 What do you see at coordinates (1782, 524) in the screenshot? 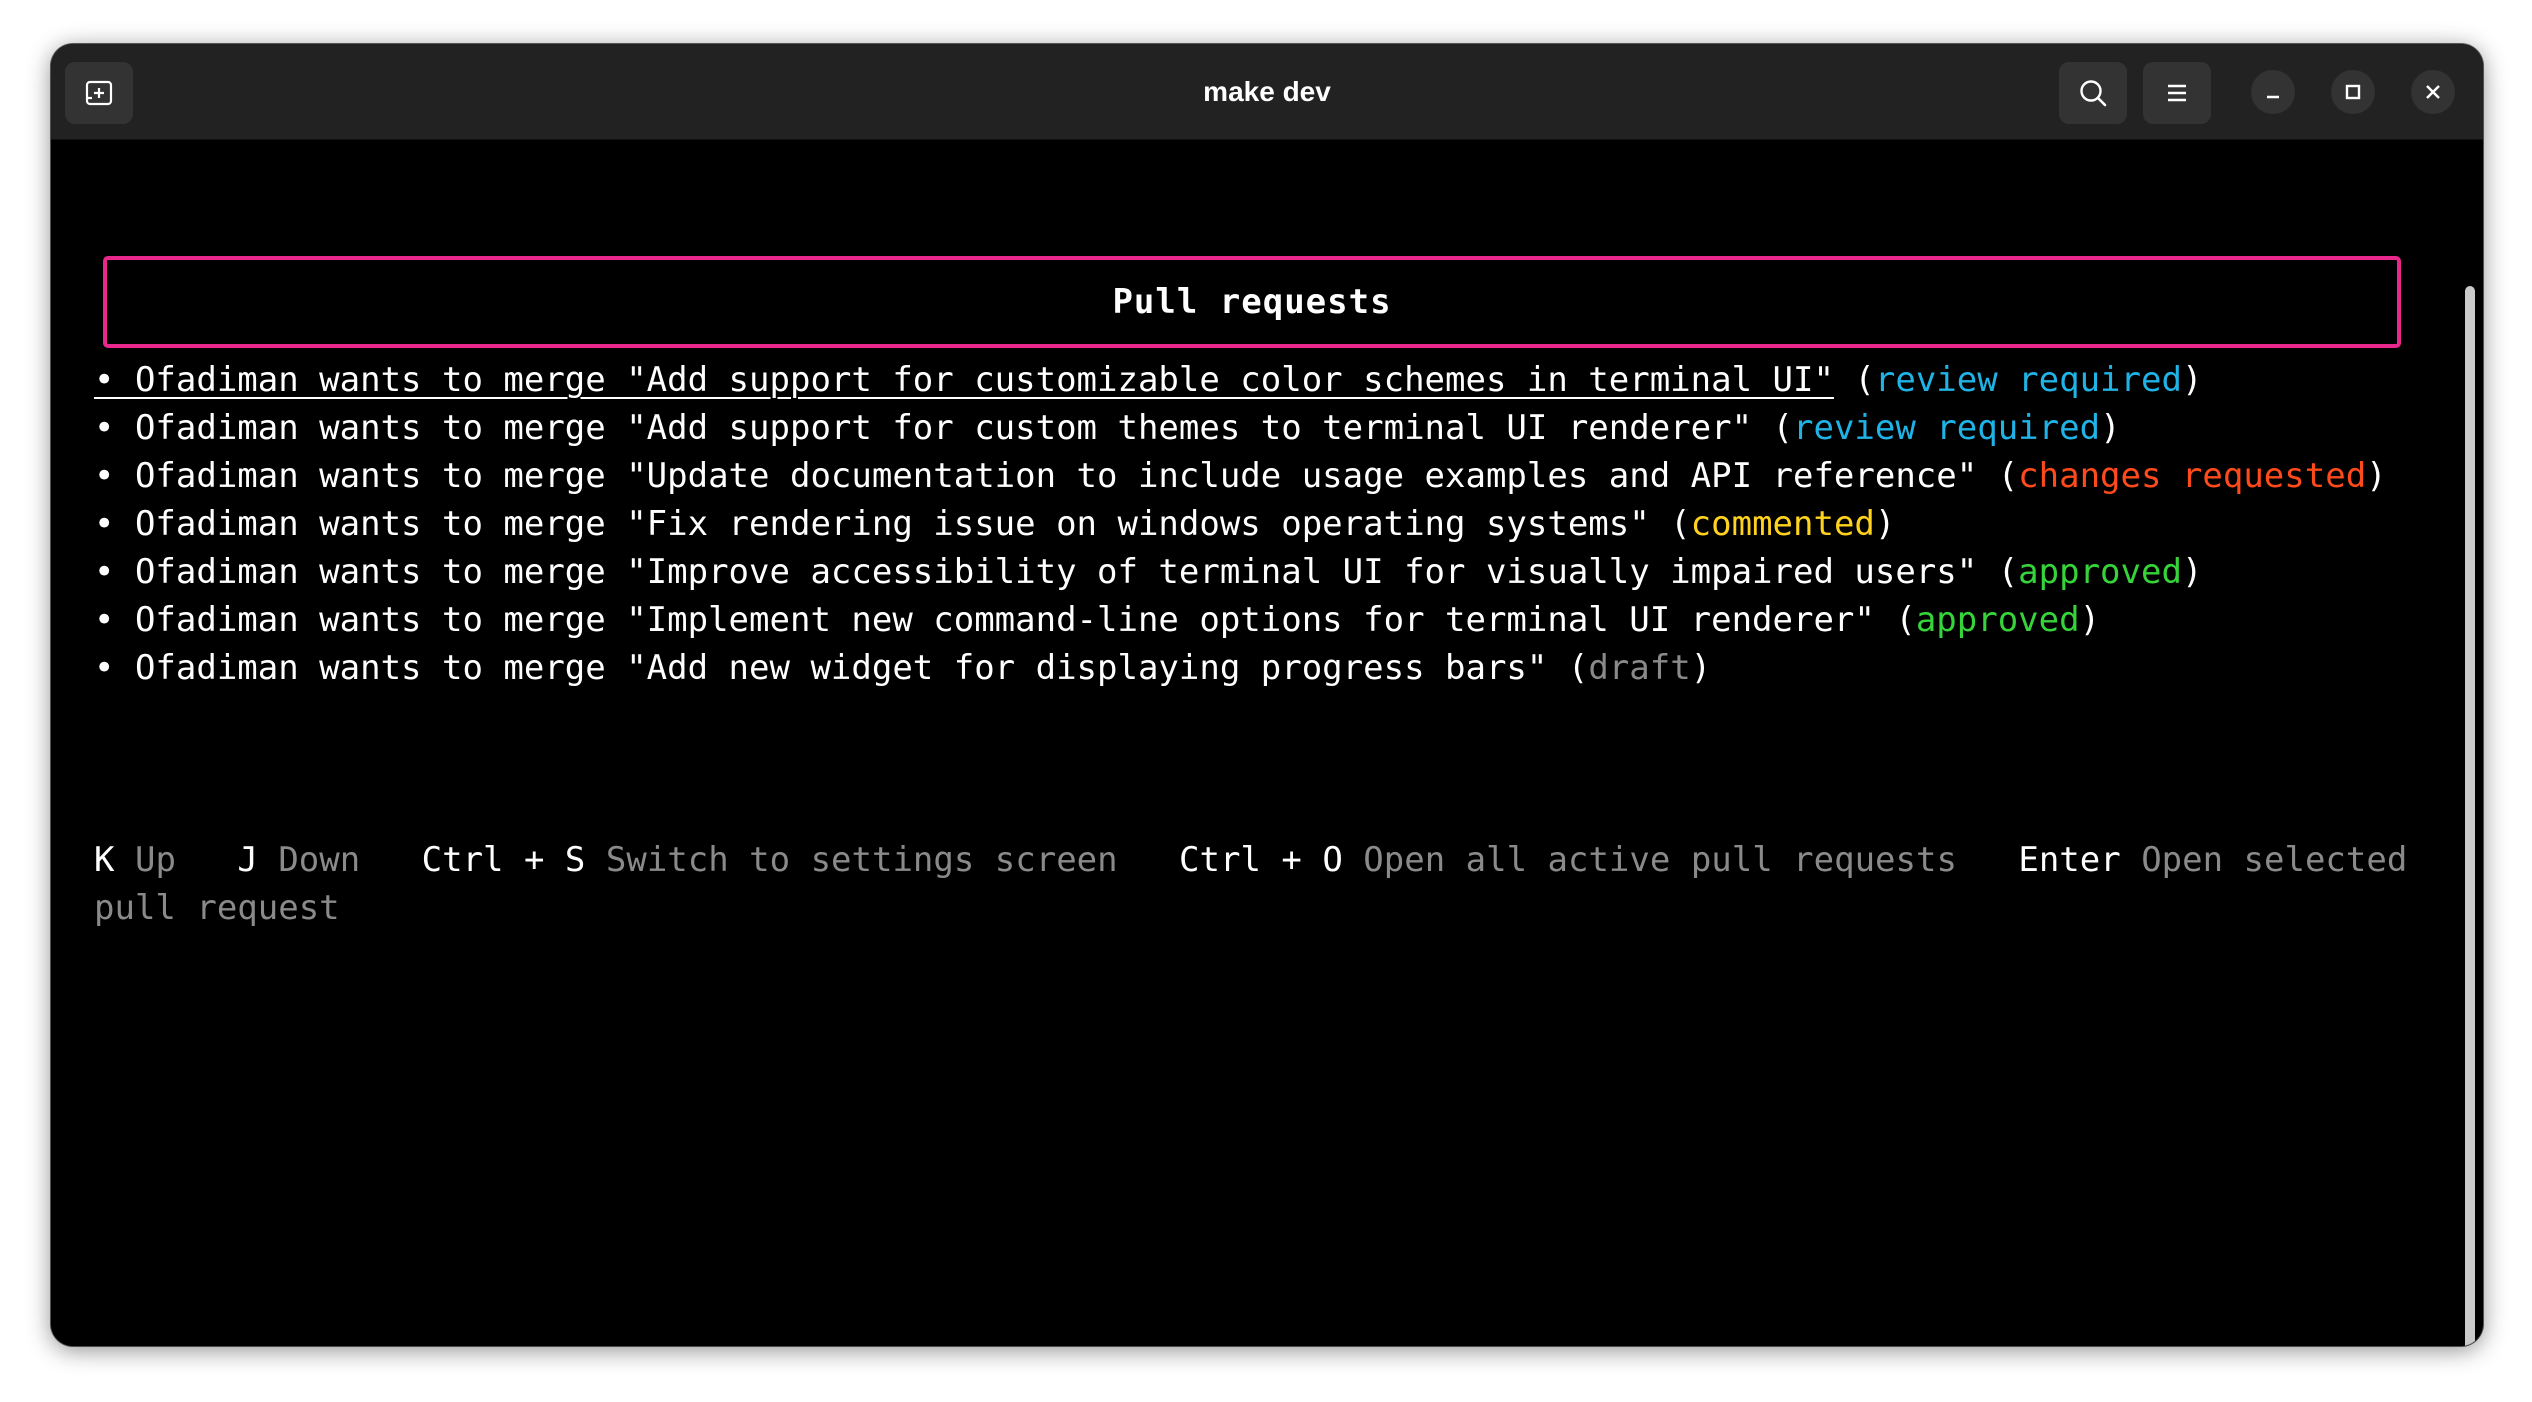
I see `pull-request-status: commented` at bounding box center [1782, 524].